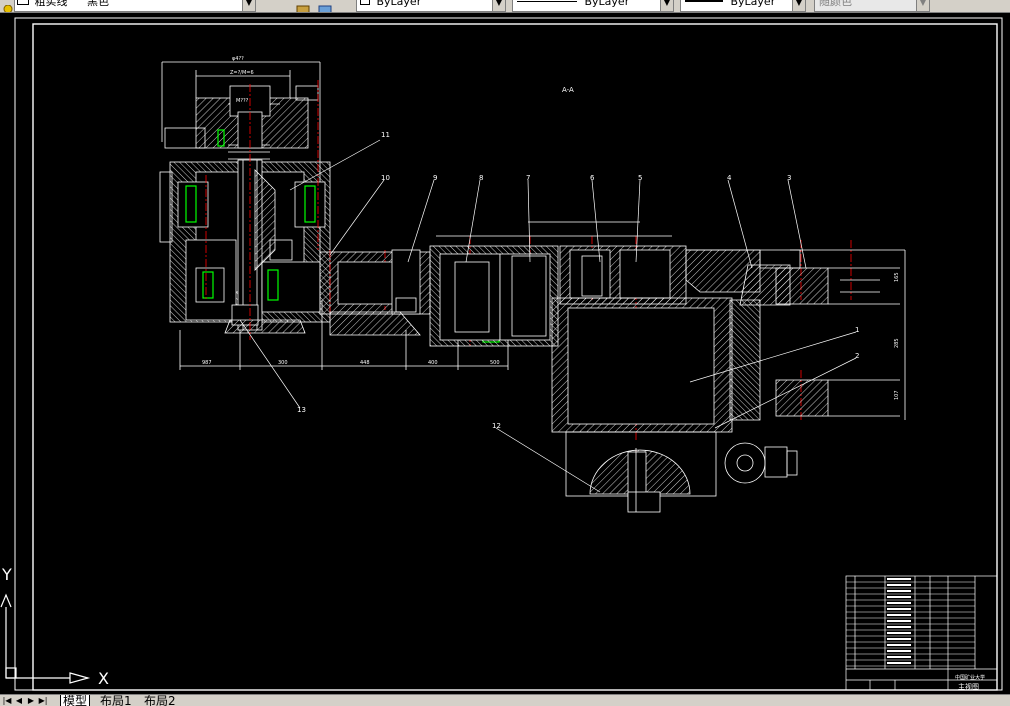 The height and width of the screenshot is (706, 1010). I want to click on svg-text: 10, so click(385, 178).